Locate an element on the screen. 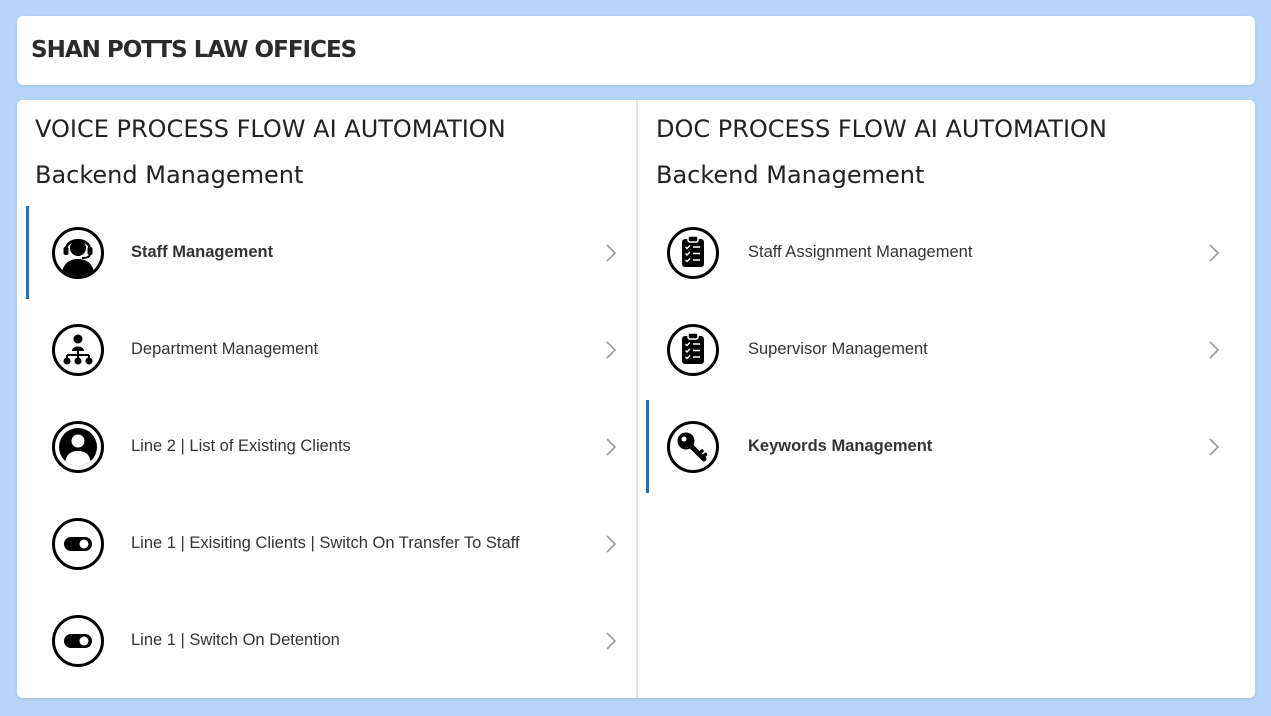 Image resolution: width=1271 pixels, height=716 pixels. menu-item-department-management: Department Management is located at coordinates (326, 349).